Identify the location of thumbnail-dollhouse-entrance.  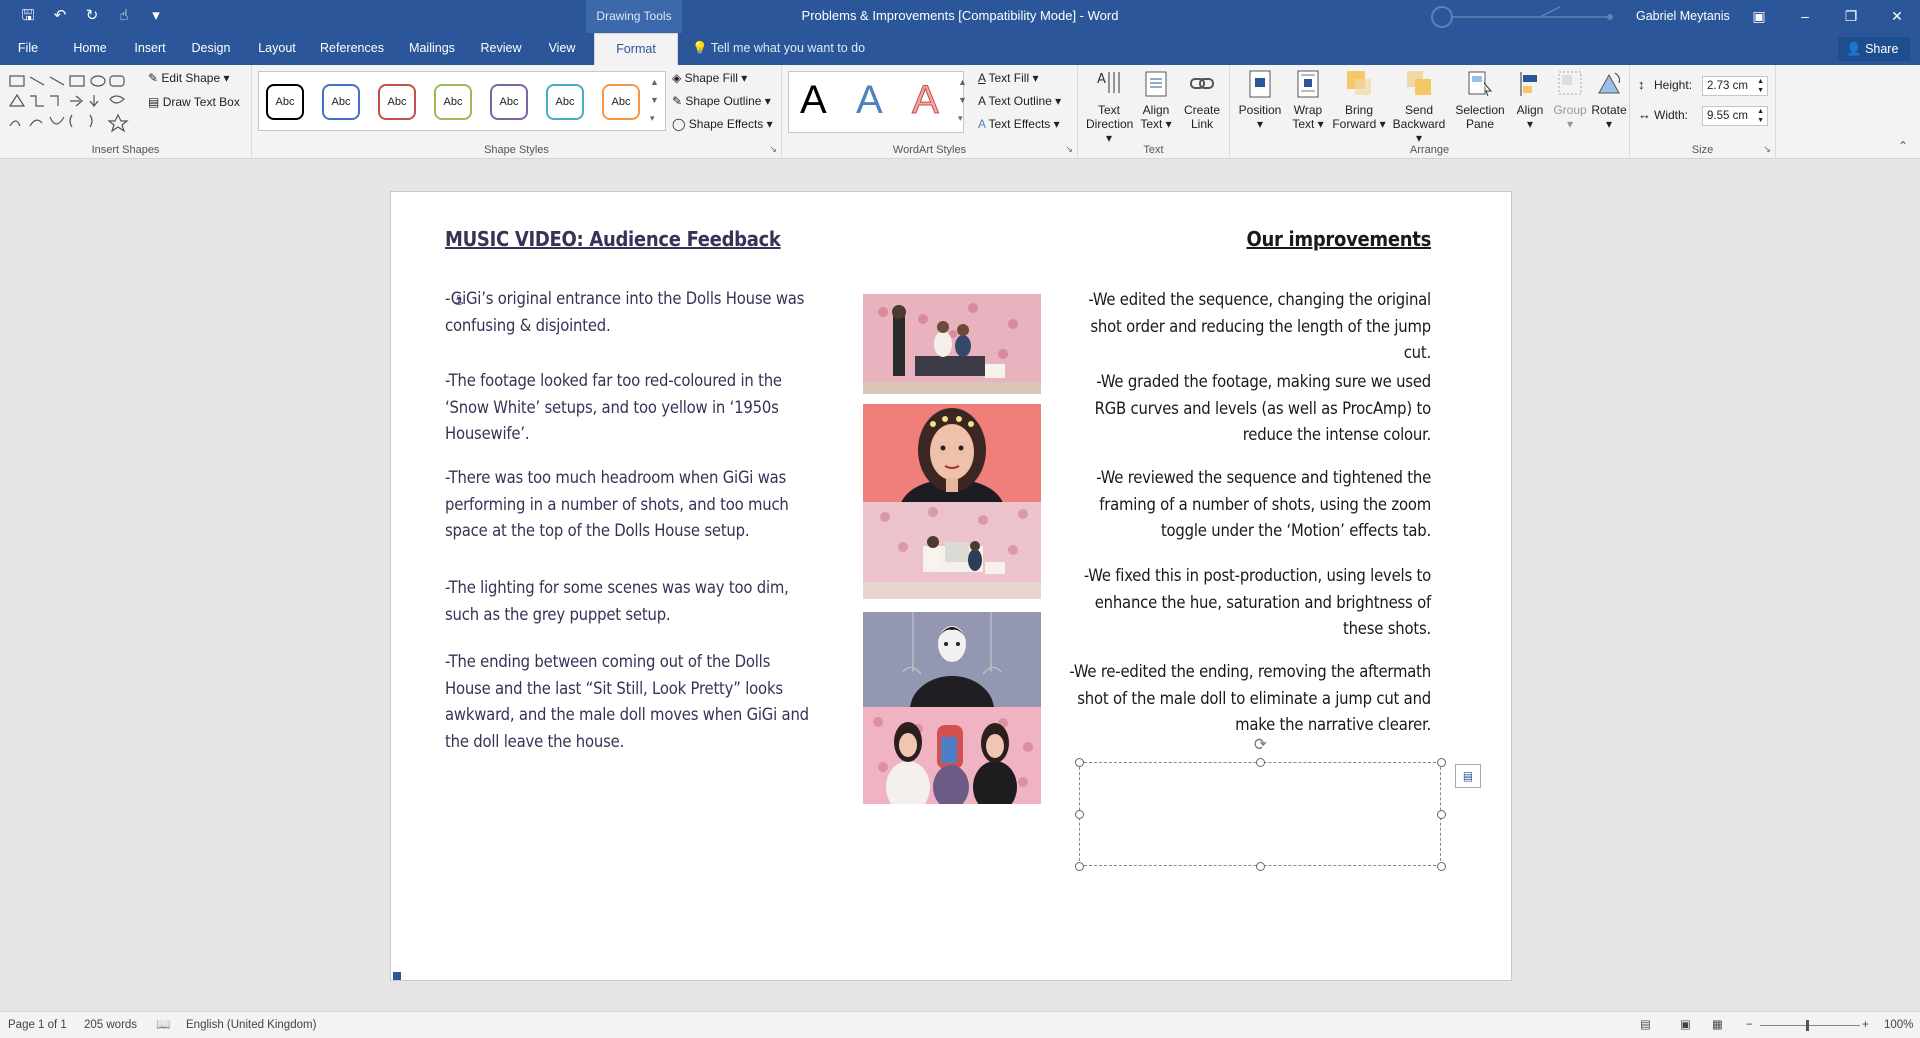
(952, 344).